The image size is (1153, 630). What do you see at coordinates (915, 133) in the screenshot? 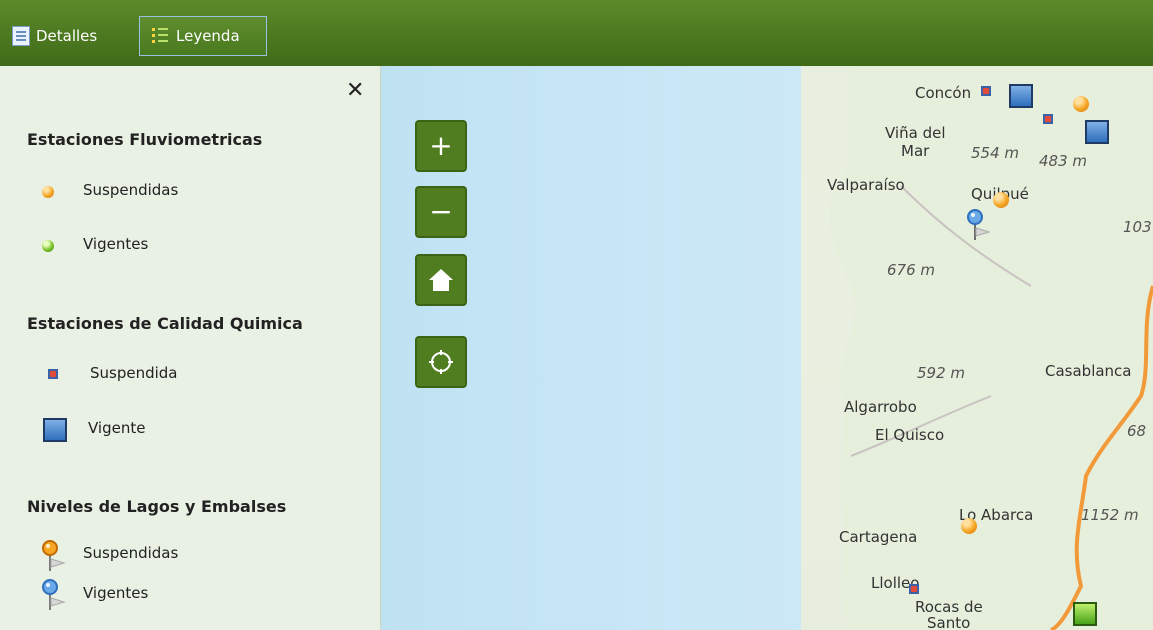
I see `place-label: Viña del` at bounding box center [915, 133].